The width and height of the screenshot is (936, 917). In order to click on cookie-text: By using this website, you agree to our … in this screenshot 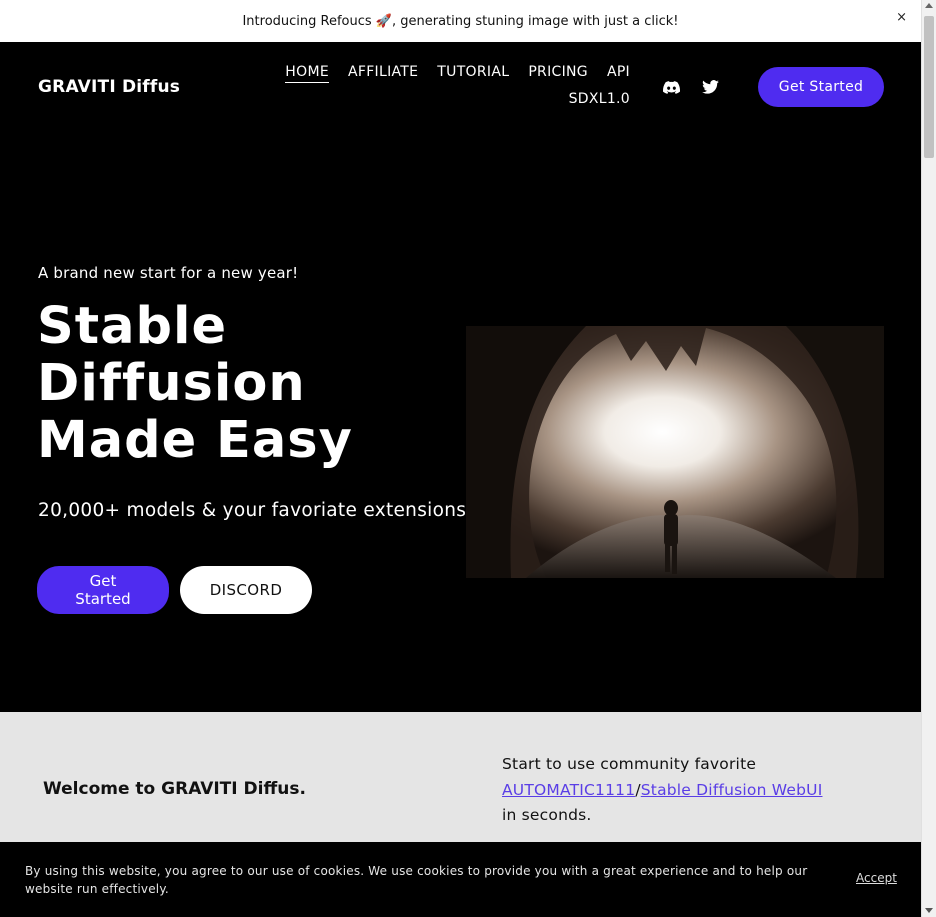, I will do `click(416, 880)`.